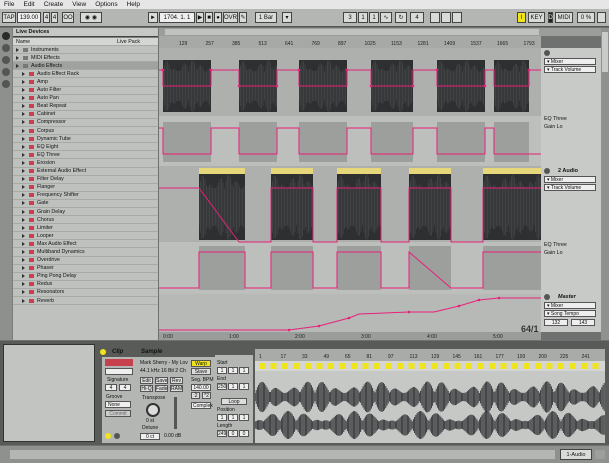  What do you see at coordinates (85, 236) in the screenshot?
I see `browser-item: Looper` at bounding box center [85, 236].